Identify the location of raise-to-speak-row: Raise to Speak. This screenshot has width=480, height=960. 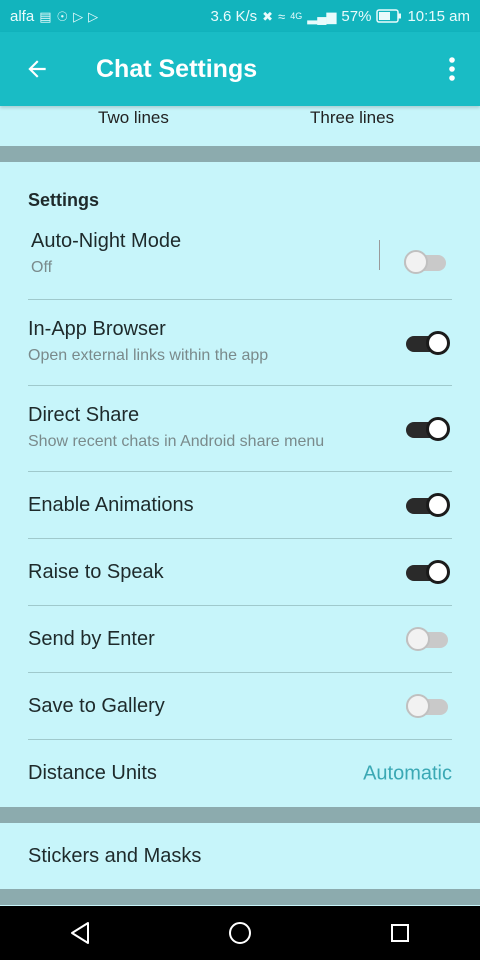
(240, 572).